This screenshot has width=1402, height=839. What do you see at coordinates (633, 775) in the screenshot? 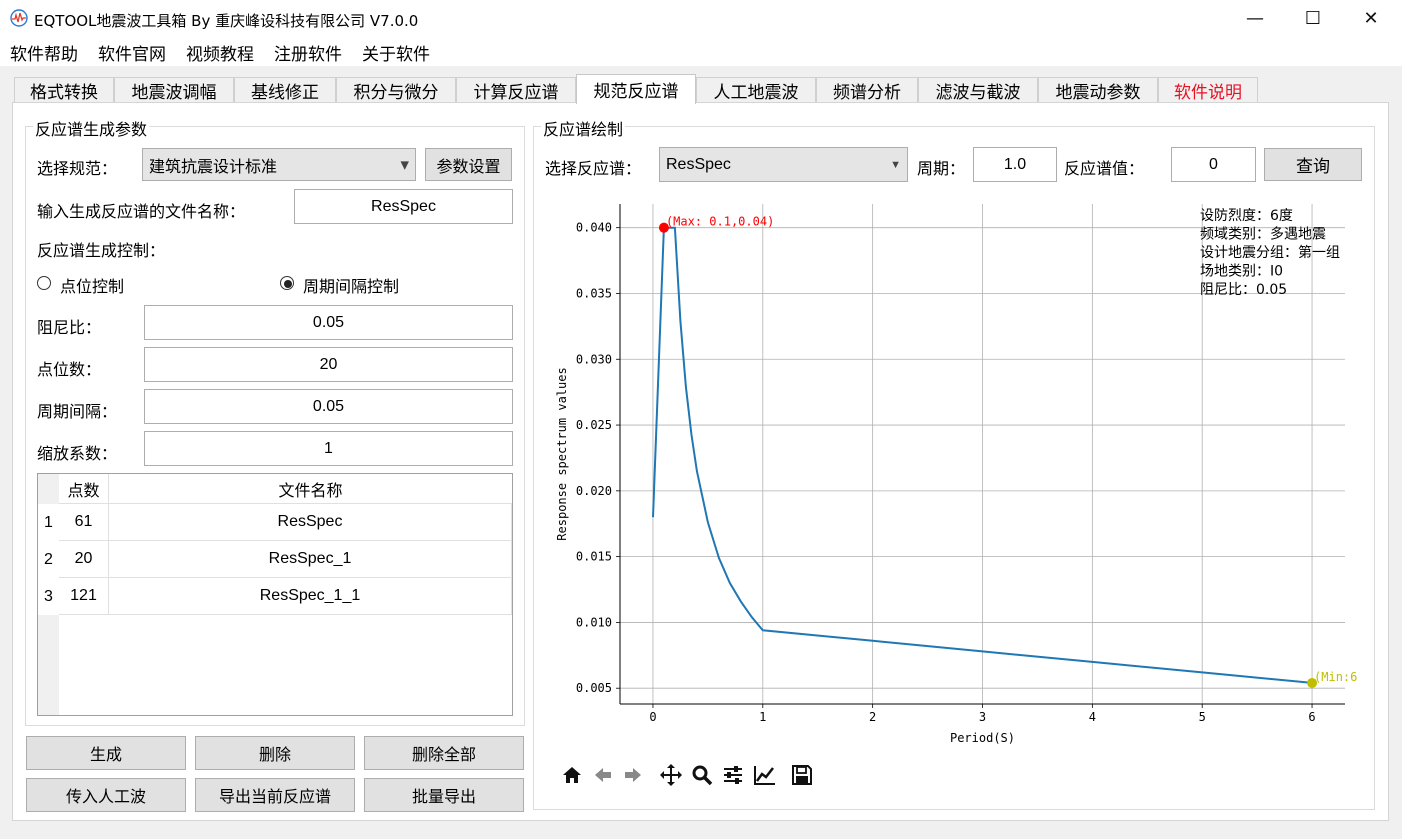
I see `forward-icon` at bounding box center [633, 775].